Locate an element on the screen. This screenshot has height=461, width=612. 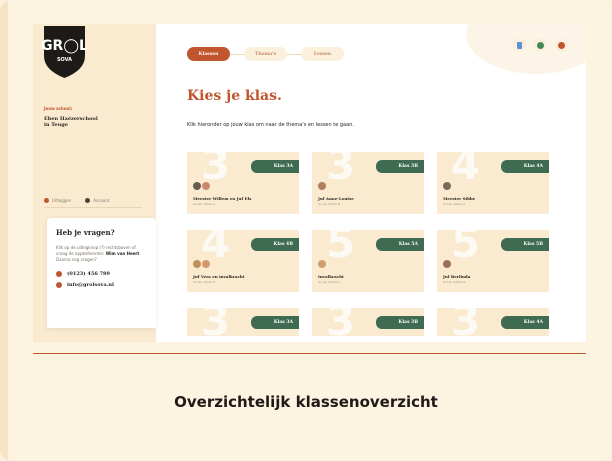
class-tag: Klas 4B is located at coordinates (275, 244).